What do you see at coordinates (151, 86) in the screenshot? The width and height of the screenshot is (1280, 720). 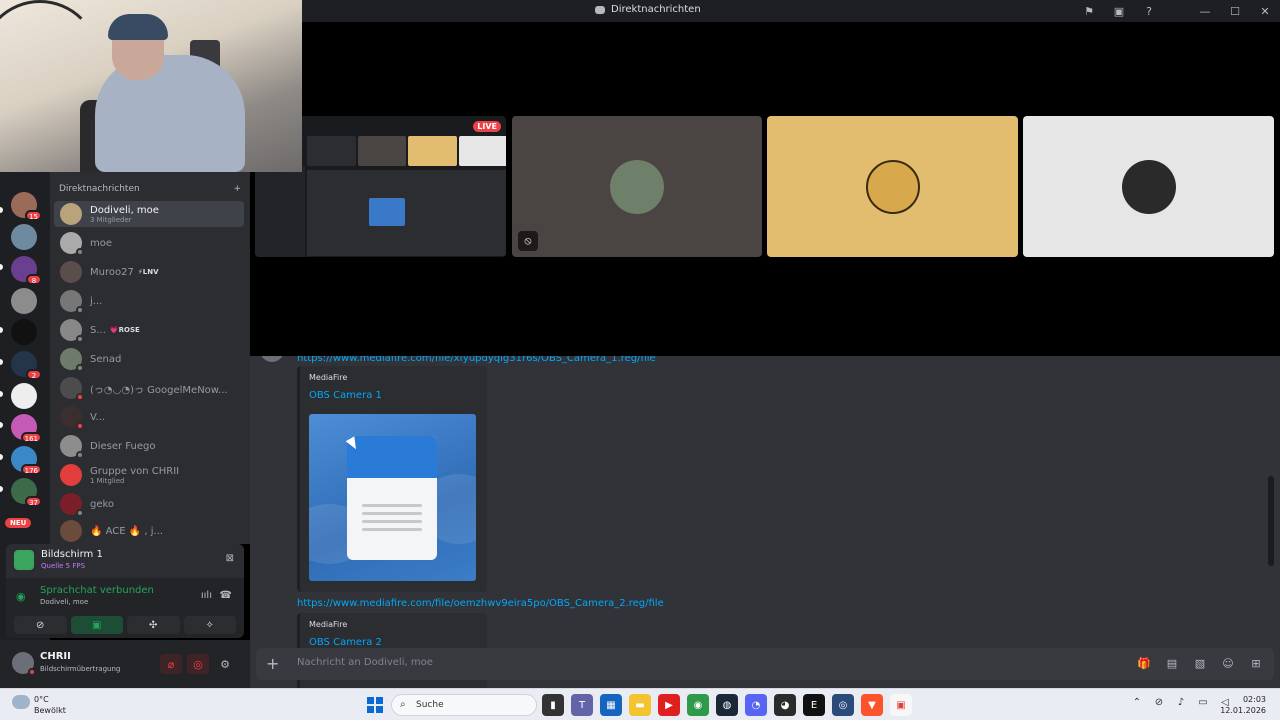 I see `webcam-overlay` at bounding box center [151, 86].